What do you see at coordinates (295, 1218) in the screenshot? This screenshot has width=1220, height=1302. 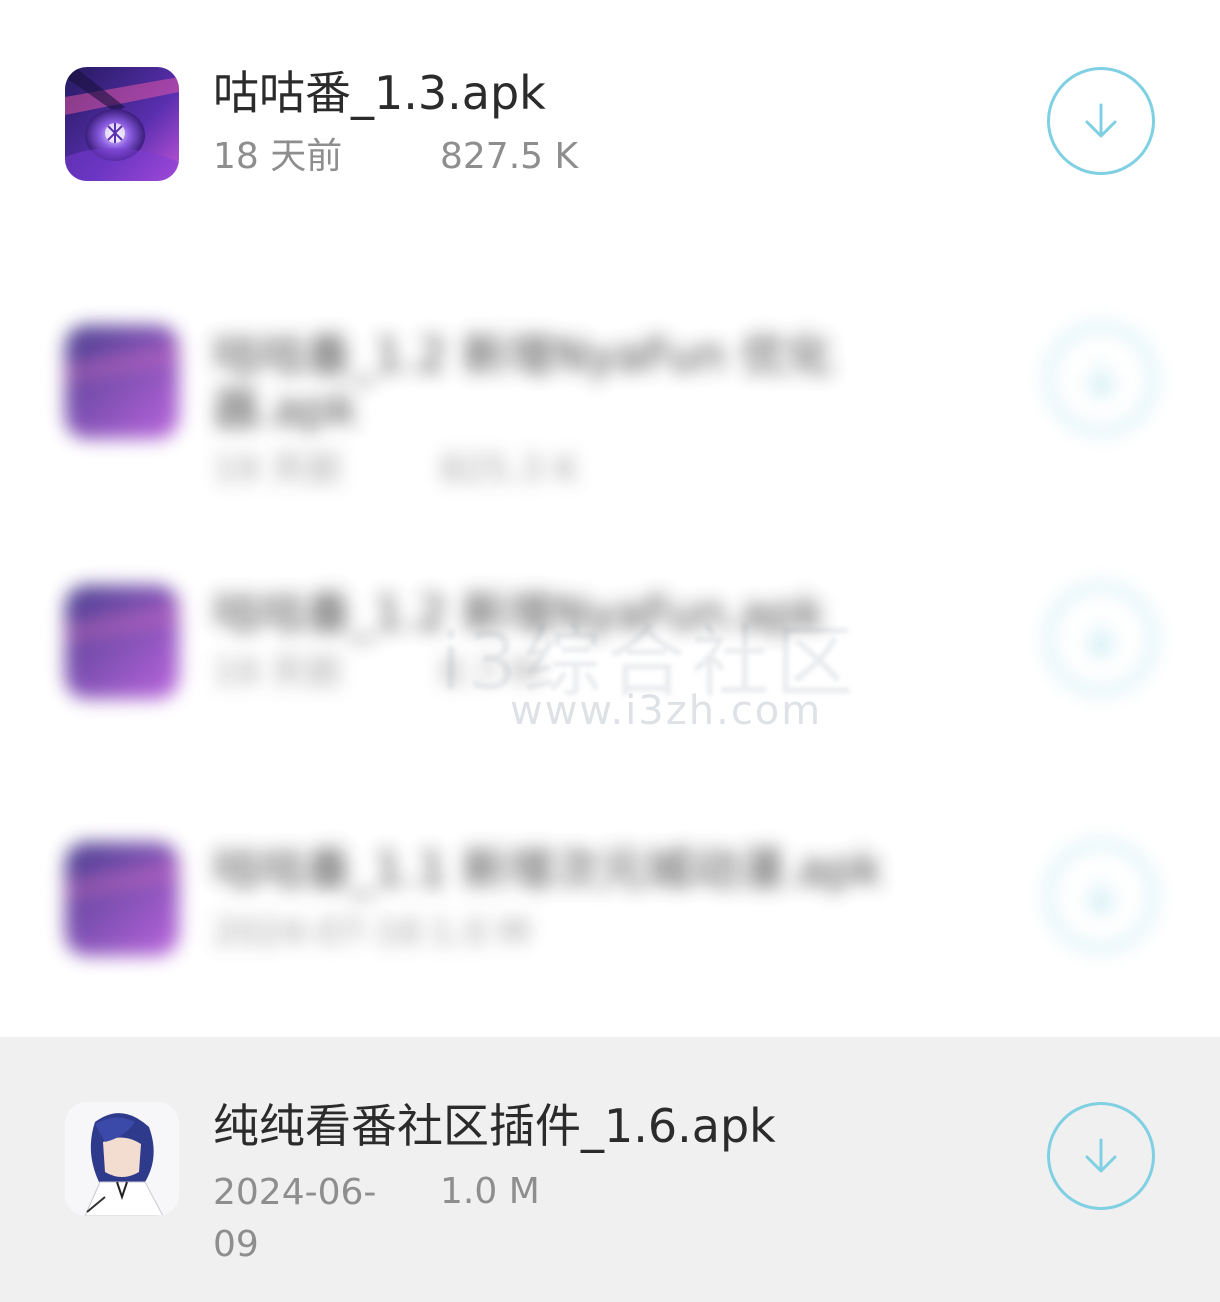 I see `file-date: 2024-06- 09` at bounding box center [295, 1218].